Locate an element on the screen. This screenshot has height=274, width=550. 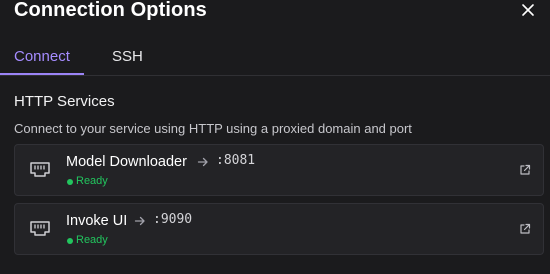
tab-connect: Connect is located at coordinates (42, 56).